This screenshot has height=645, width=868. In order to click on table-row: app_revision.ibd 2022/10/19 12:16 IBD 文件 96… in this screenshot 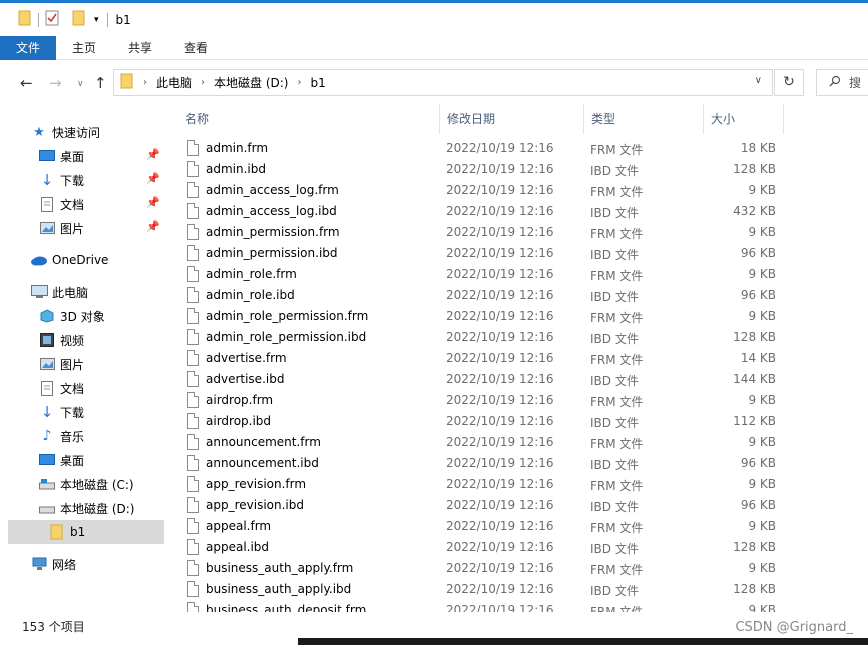, I will do `click(523, 505)`.